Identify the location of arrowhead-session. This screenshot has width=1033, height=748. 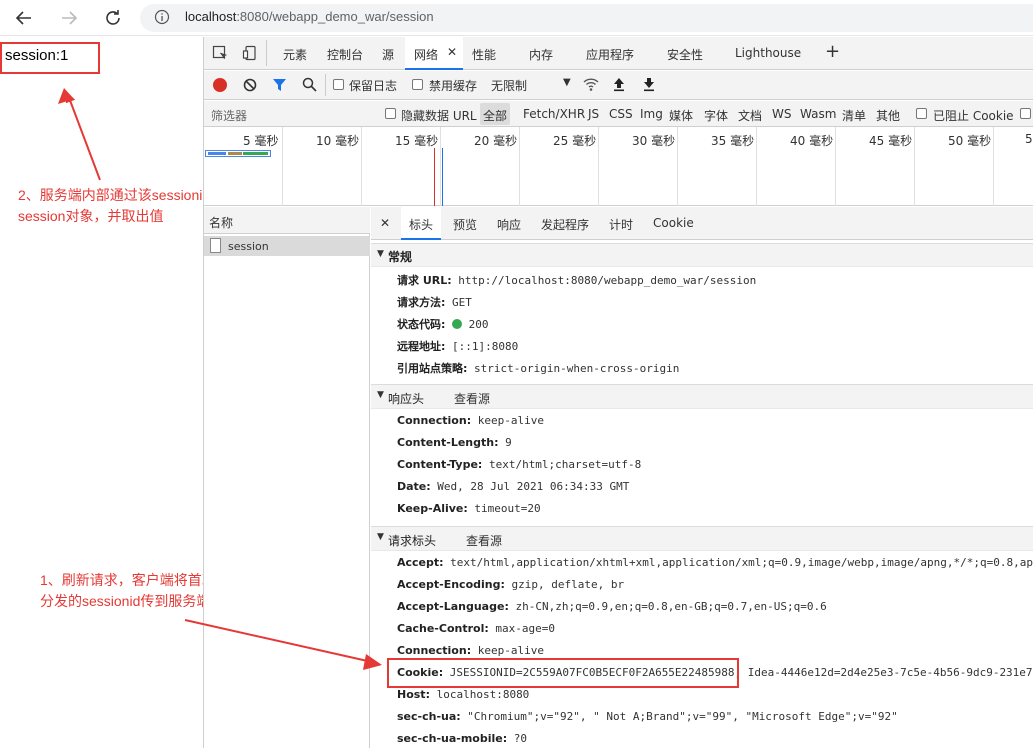
(66, 96).